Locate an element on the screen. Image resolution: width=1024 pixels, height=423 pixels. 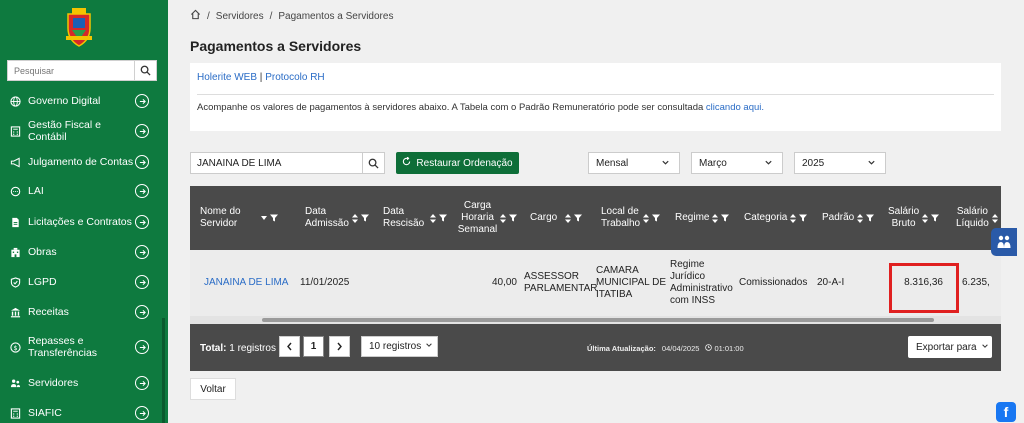
column-header-local: Local de Trabalho is located at coordinates (636, 218).